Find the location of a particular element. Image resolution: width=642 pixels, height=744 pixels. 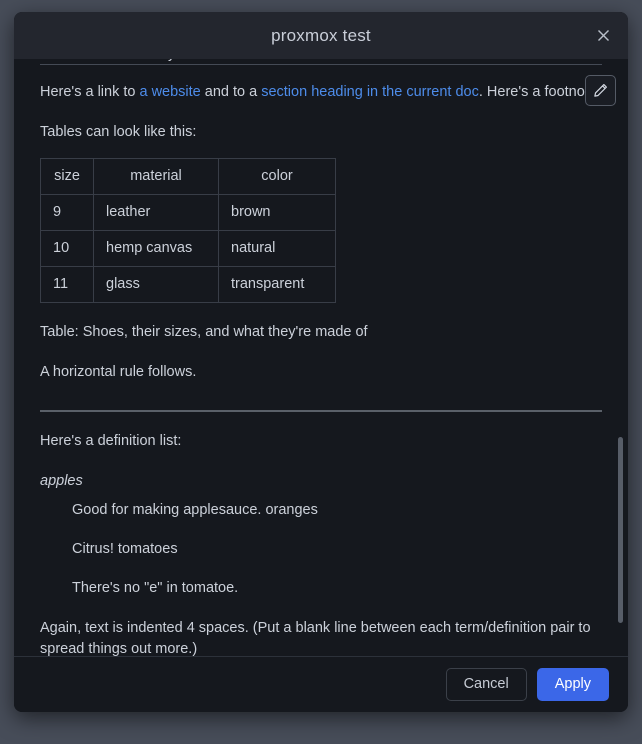

table-cell-color: natural is located at coordinates (277, 249).